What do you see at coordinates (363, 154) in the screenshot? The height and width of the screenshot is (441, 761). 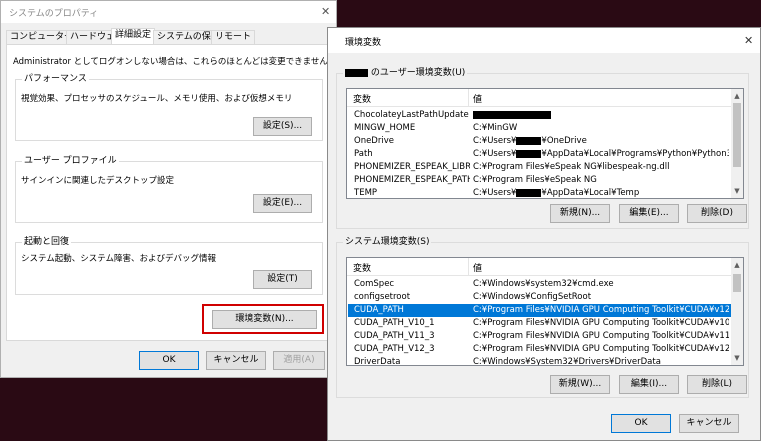 I see `var-name: Path` at bounding box center [363, 154].